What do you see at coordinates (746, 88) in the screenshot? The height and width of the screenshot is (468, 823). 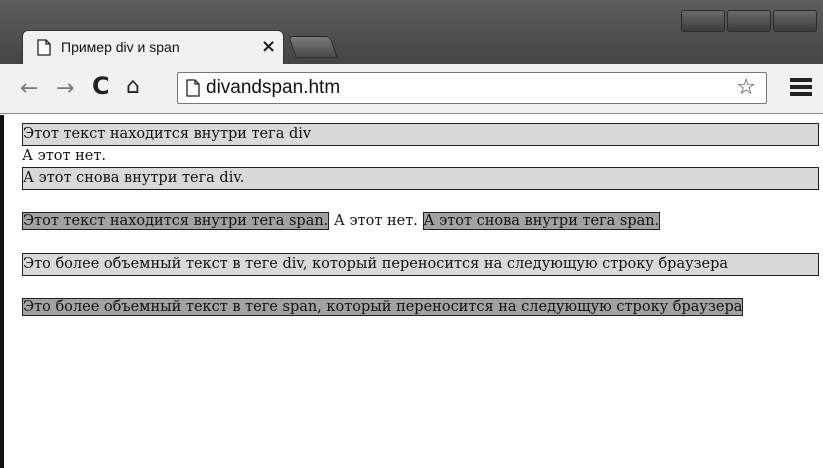 I see `bookmark-star-icon: ☆` at bounding box center [746, 88].